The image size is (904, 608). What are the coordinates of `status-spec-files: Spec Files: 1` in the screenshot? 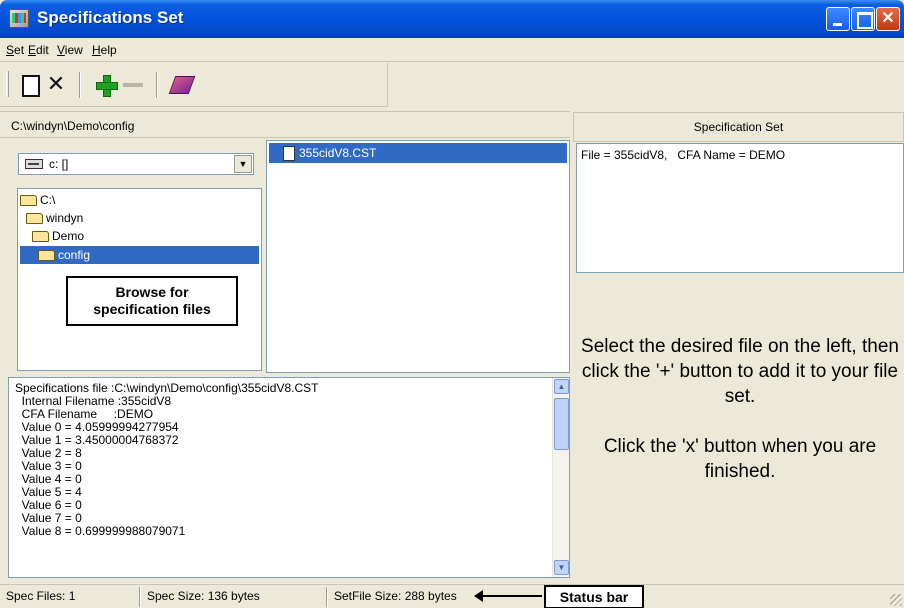 It's located at (41, 596).